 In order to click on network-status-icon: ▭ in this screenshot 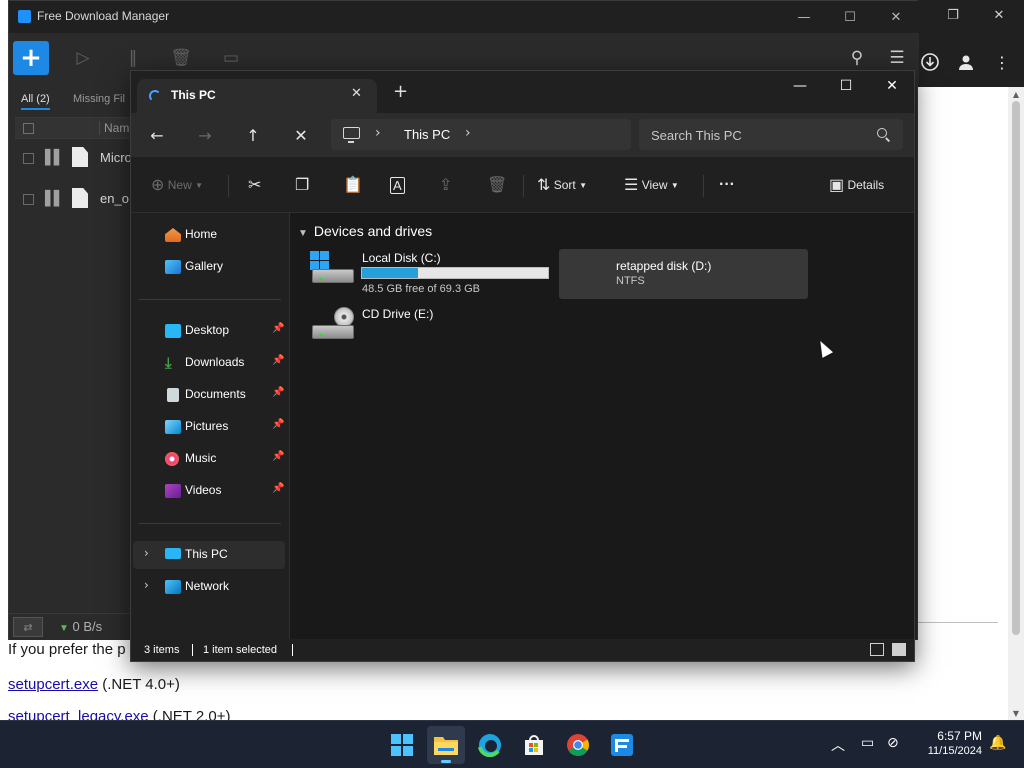, I will do `click(867, 743)`.